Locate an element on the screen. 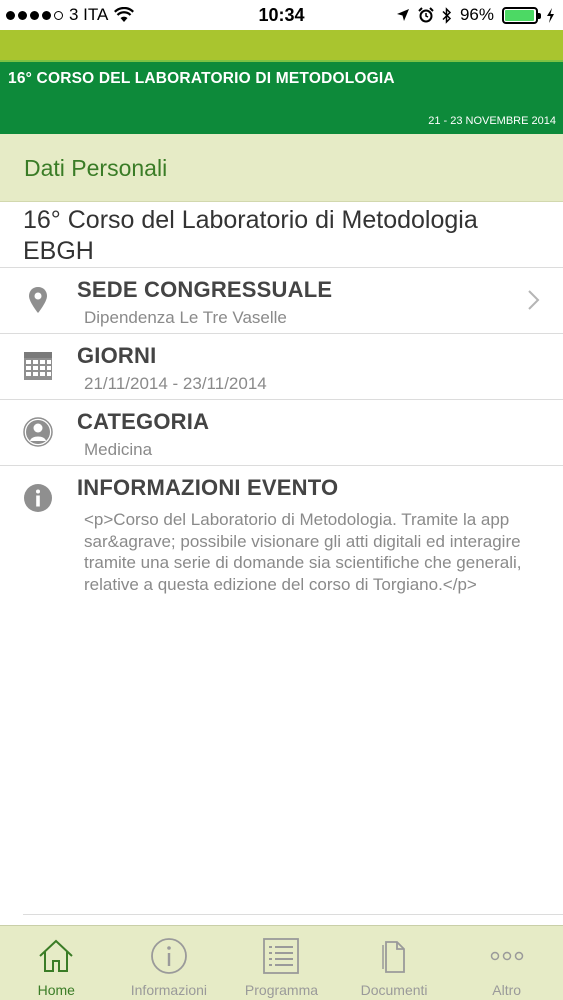  tab-home-label: Home is located at coordinates (56, 990).